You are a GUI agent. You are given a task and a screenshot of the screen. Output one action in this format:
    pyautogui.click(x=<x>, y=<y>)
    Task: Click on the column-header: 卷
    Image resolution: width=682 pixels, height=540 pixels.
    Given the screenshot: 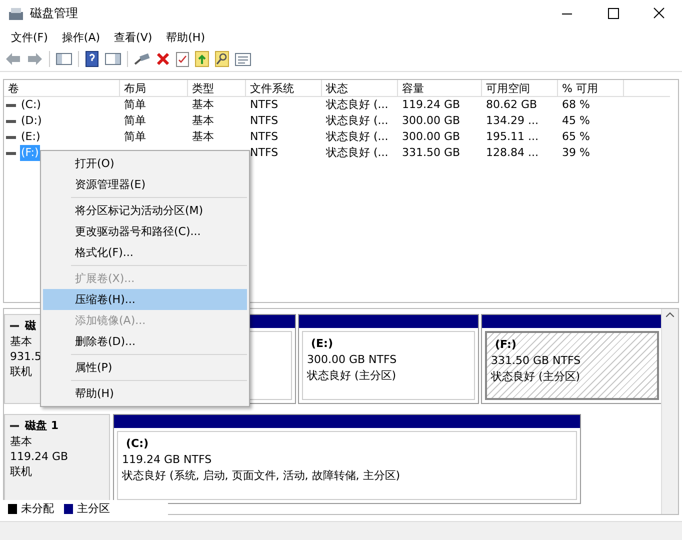 What is the action you would take?
    pyautogui.click(x=62, y=88)
    